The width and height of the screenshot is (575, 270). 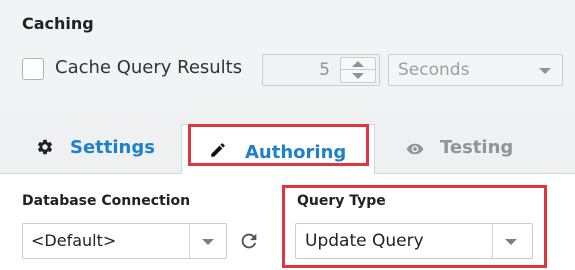 What do you see at coordinates (124, 241) in the screenshot?
I see `database-connection-dropdown: <Default>` at bounding box center [124, 241].